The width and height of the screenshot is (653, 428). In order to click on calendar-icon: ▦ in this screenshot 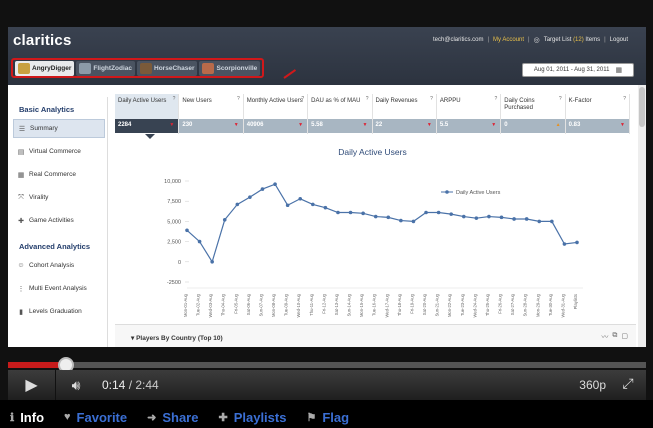, I will do `click(618, 70)`.